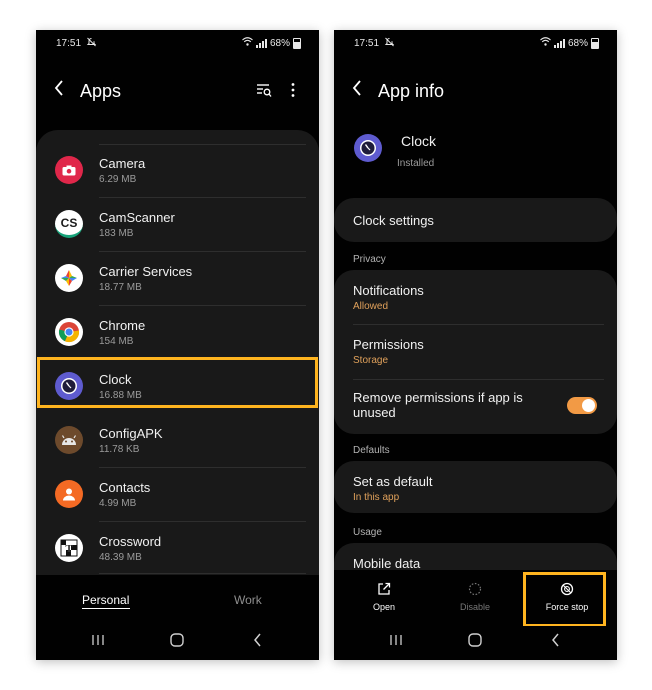 The width and height of the screenshot is (652, 690). I want to click on page-title: App info, so click(411, 91).